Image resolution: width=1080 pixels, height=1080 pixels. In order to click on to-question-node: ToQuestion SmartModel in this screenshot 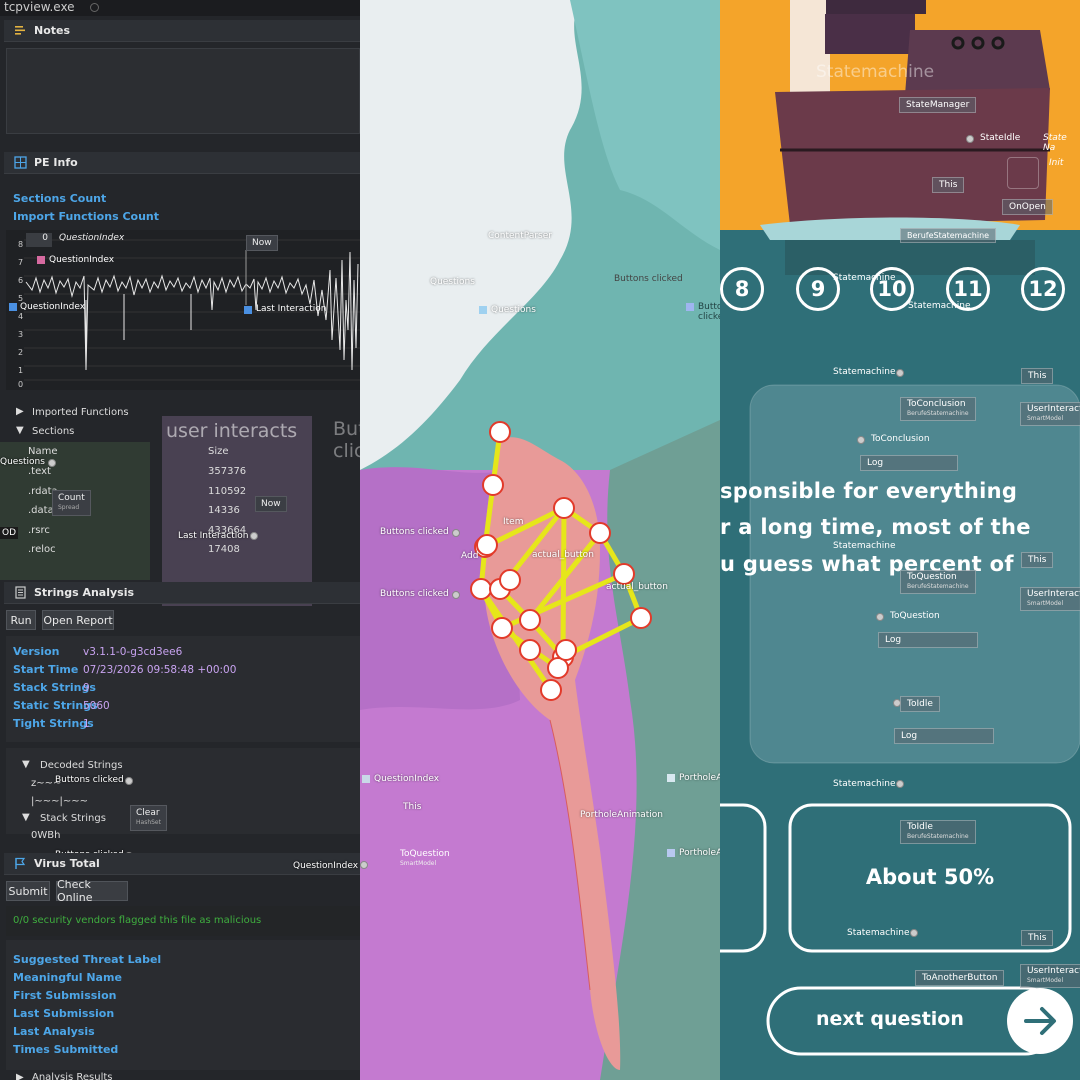, I will do `click(425, 857)`.